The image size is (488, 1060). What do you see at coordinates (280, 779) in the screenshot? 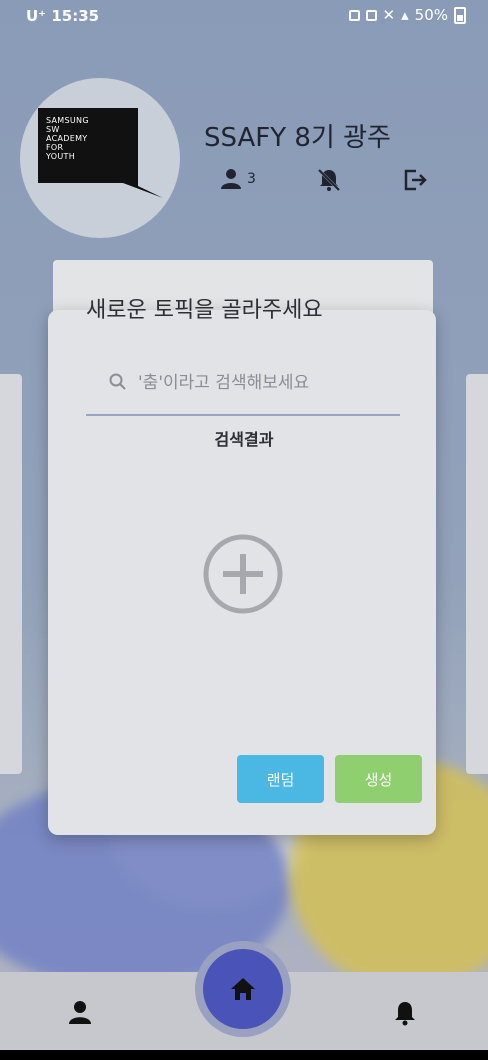
I see `random-button: 랜덤` at bounding box center [280, 779].